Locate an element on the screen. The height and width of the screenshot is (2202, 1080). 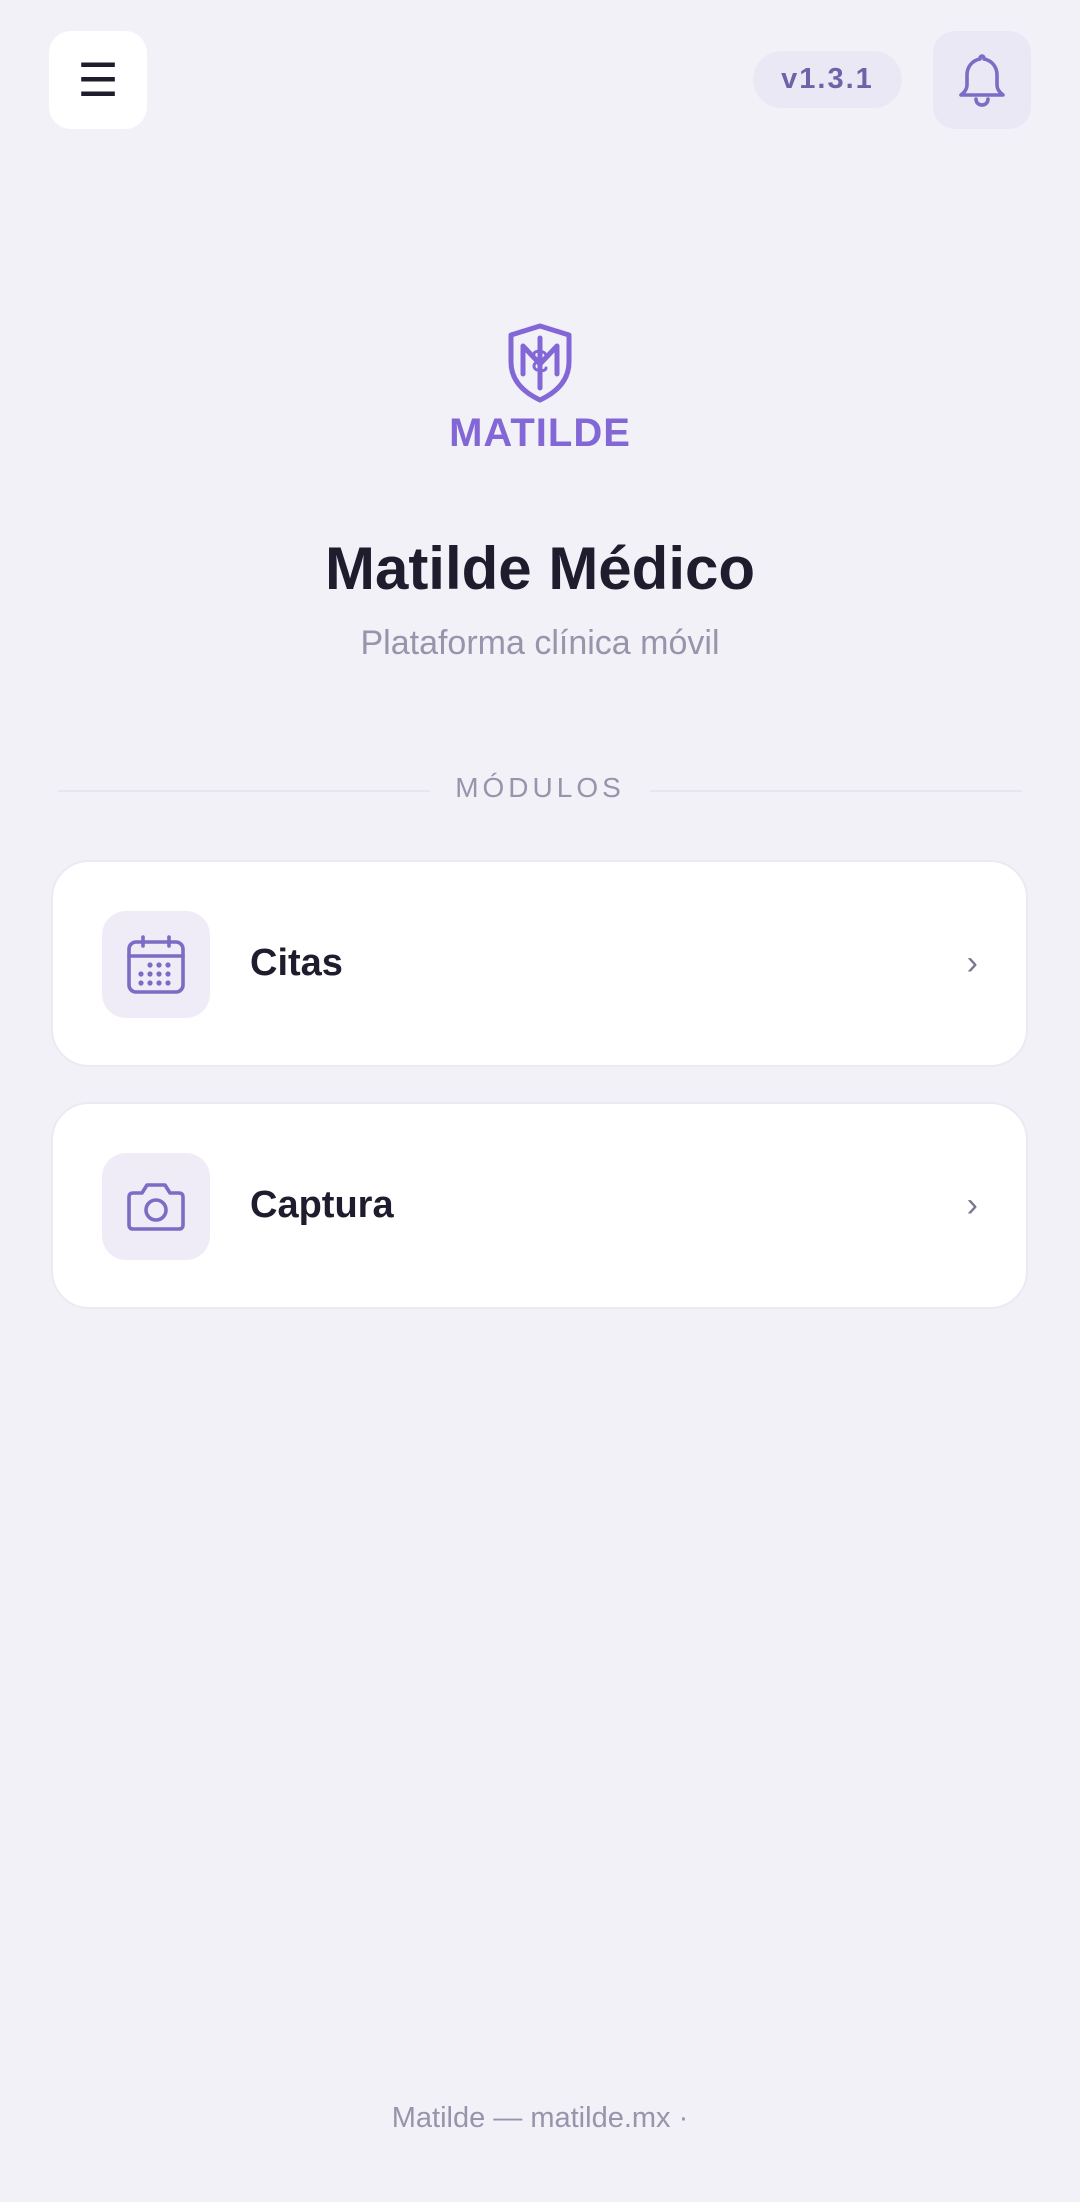
module-card-citas: Citas › is located at coordinates (539, 963).